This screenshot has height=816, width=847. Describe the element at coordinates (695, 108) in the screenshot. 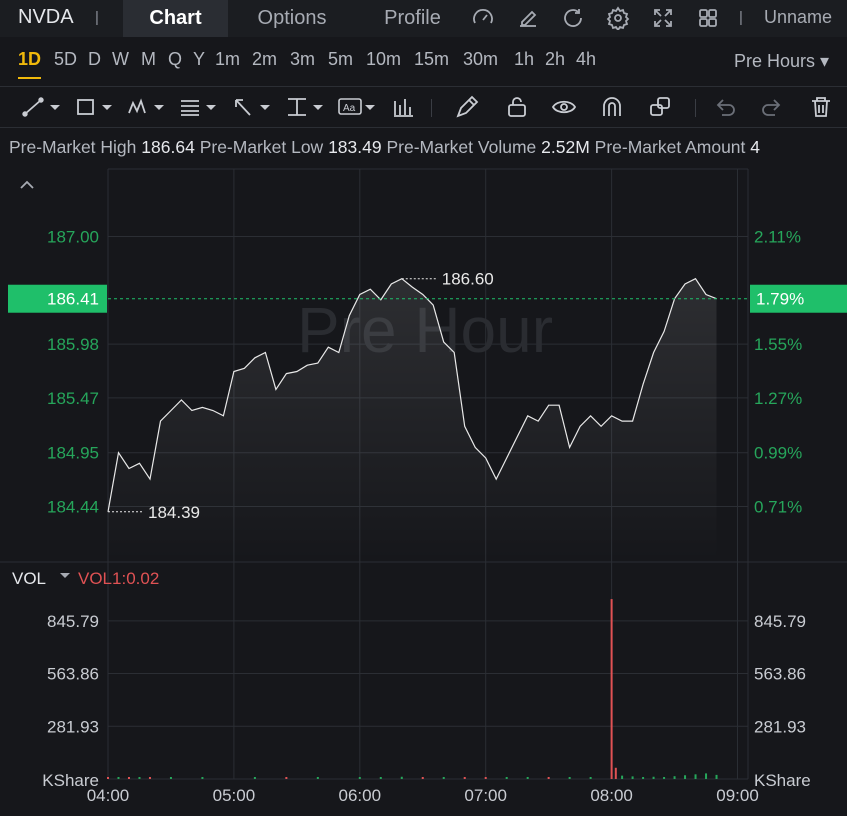

I see `toolbar-divider` at that location.